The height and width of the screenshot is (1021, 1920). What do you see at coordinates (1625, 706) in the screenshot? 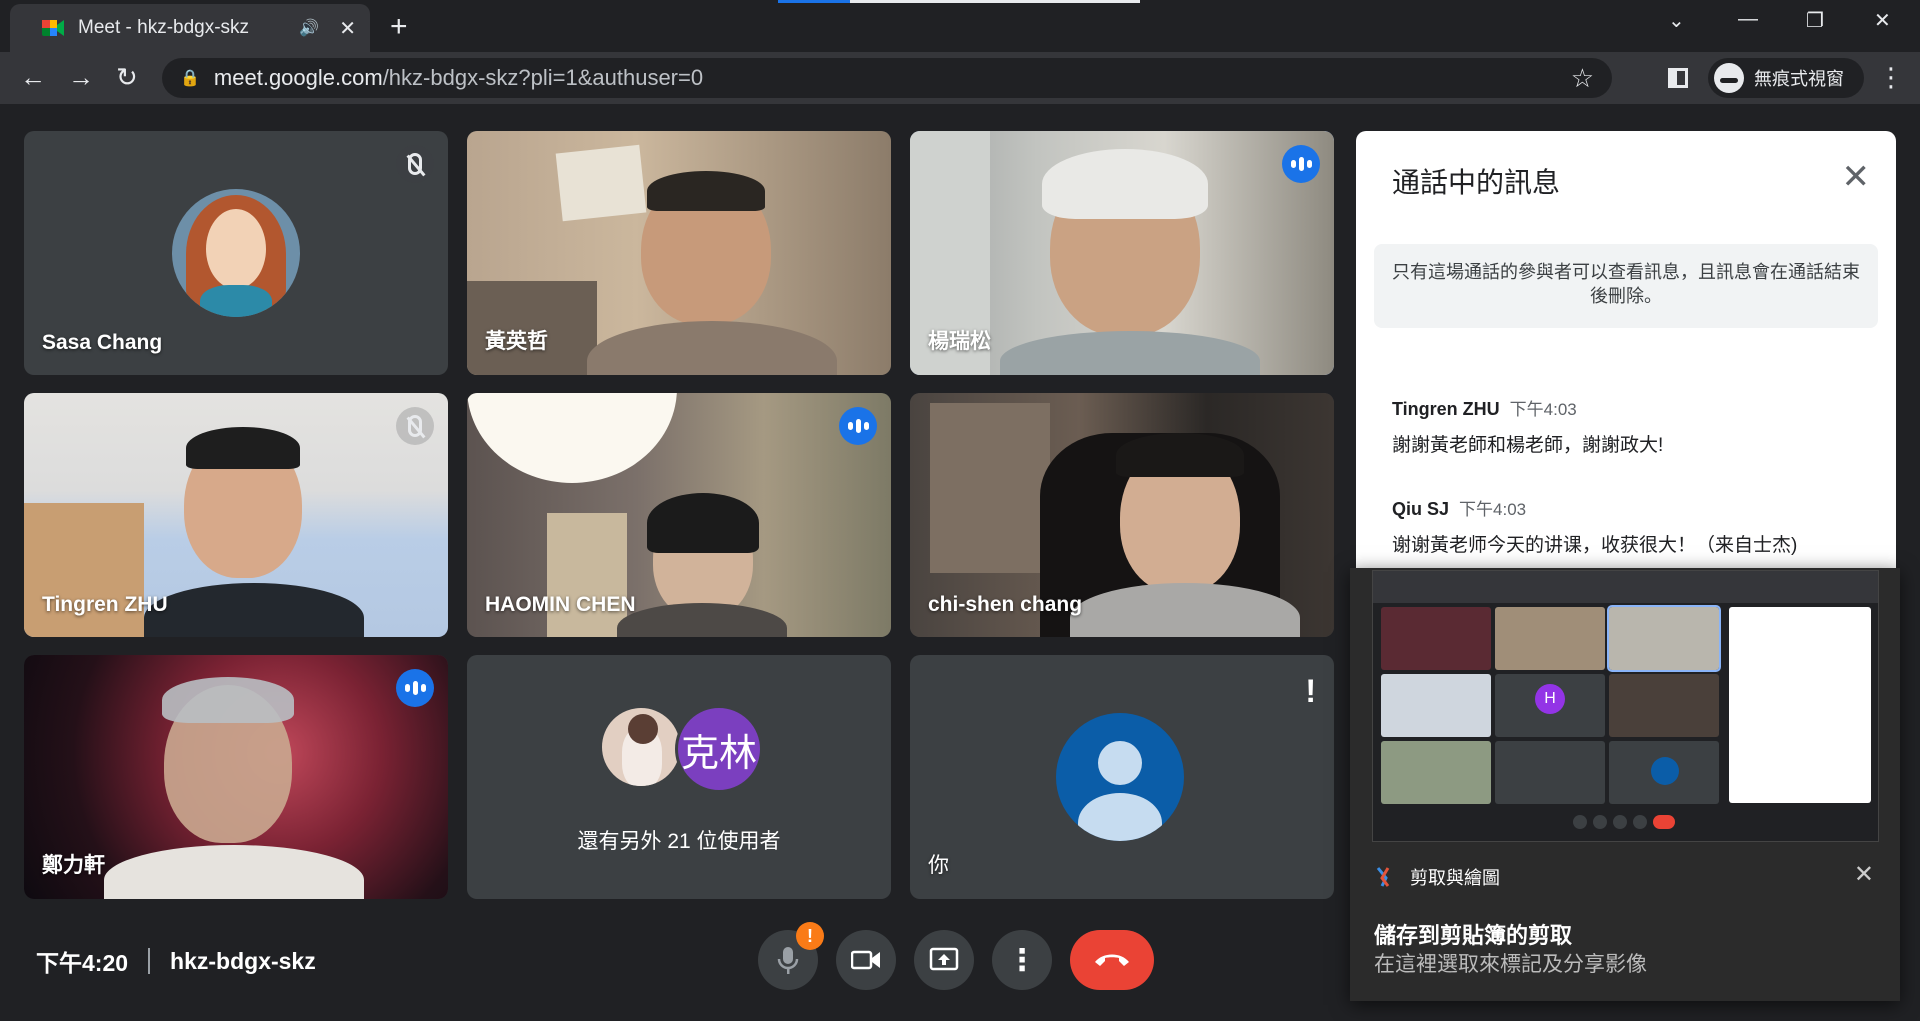
I see `screenshot-thumbnail: H` at bounding box center [1625, 706].